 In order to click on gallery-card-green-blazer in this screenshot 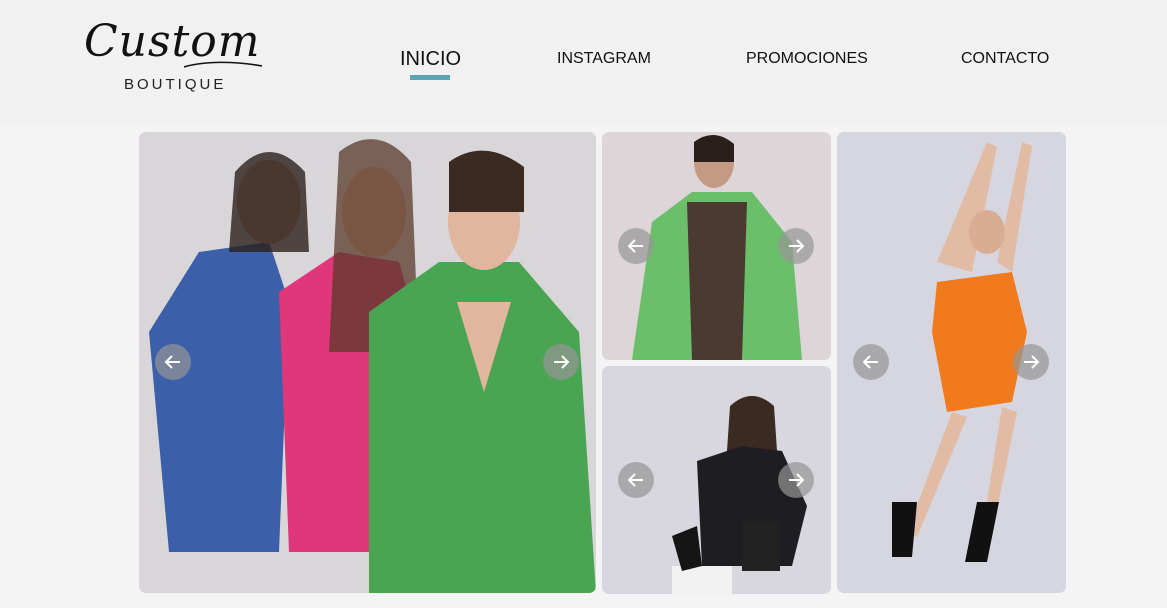, I will do `click(716, 246)`.